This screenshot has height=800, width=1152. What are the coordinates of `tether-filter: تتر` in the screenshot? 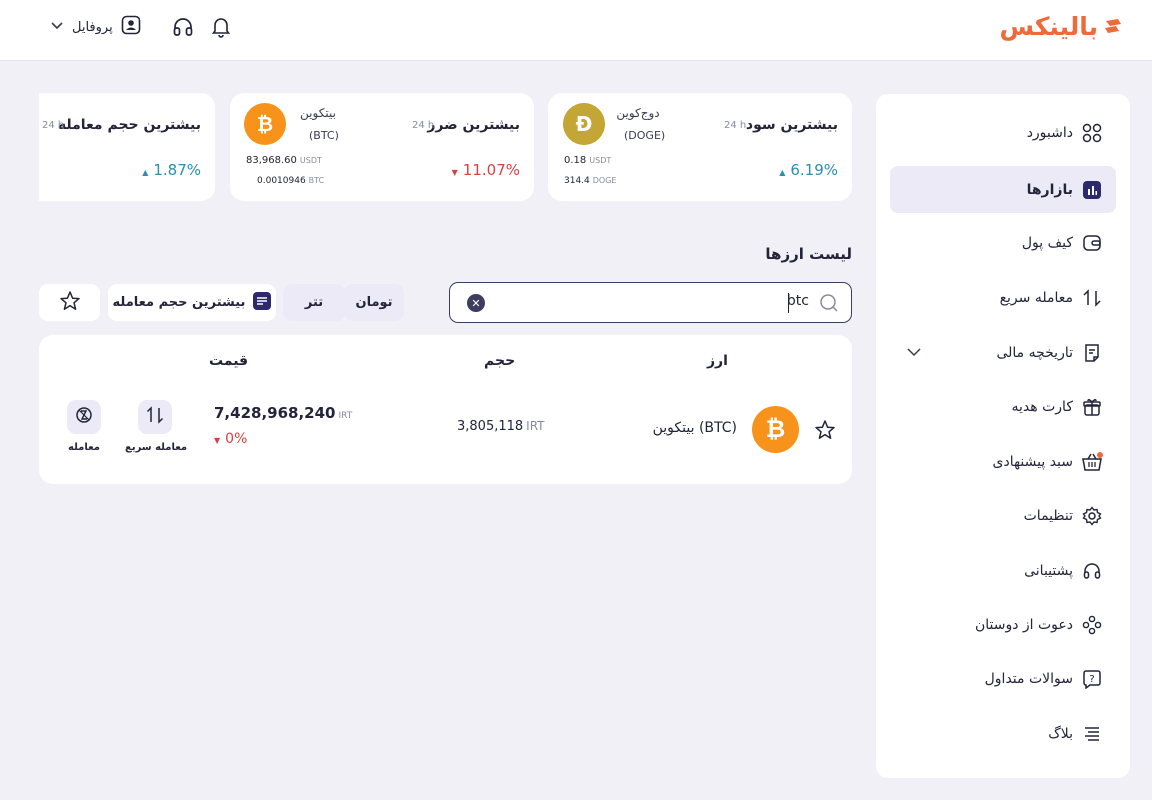 It's located at (314, 302).